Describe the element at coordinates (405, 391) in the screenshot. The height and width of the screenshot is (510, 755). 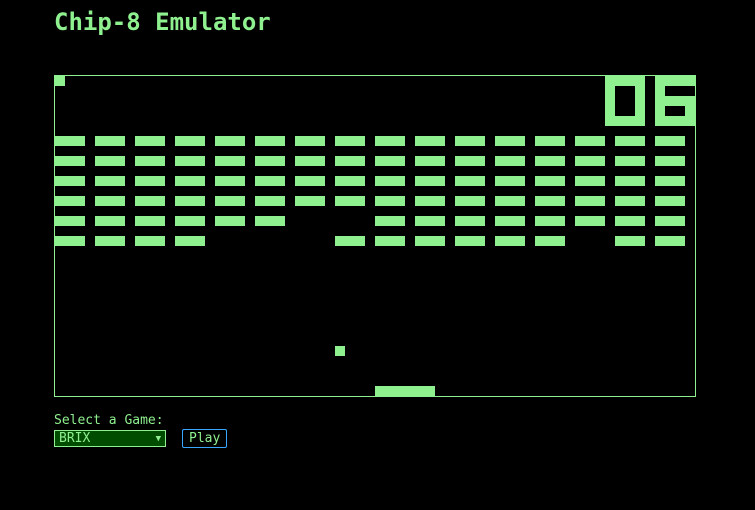
I see `paddle` at that location.